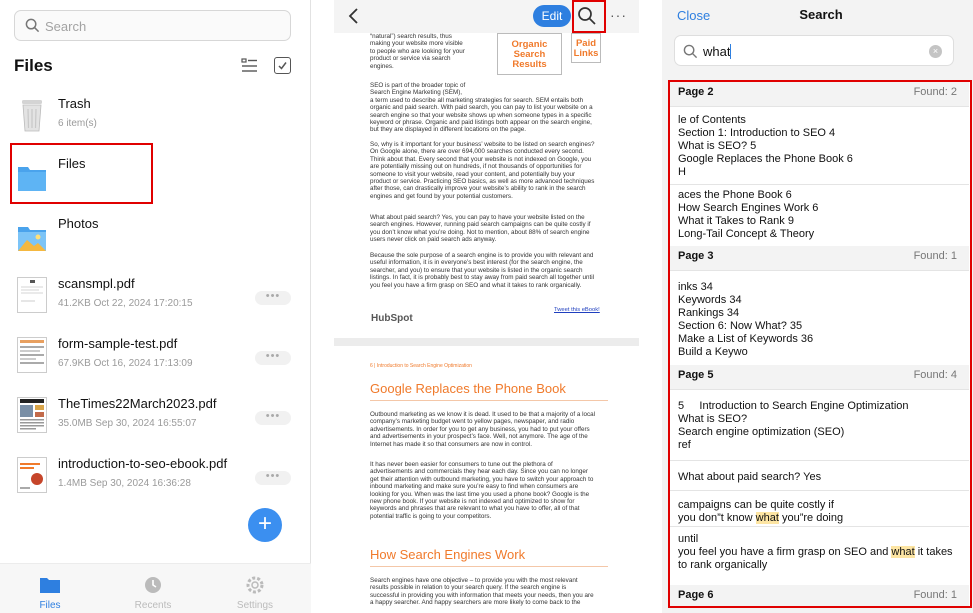 Image resolution: width=973 pixels, height=613 pixels. I want to click on file-meta: 6 item(s), so click(77, 123).